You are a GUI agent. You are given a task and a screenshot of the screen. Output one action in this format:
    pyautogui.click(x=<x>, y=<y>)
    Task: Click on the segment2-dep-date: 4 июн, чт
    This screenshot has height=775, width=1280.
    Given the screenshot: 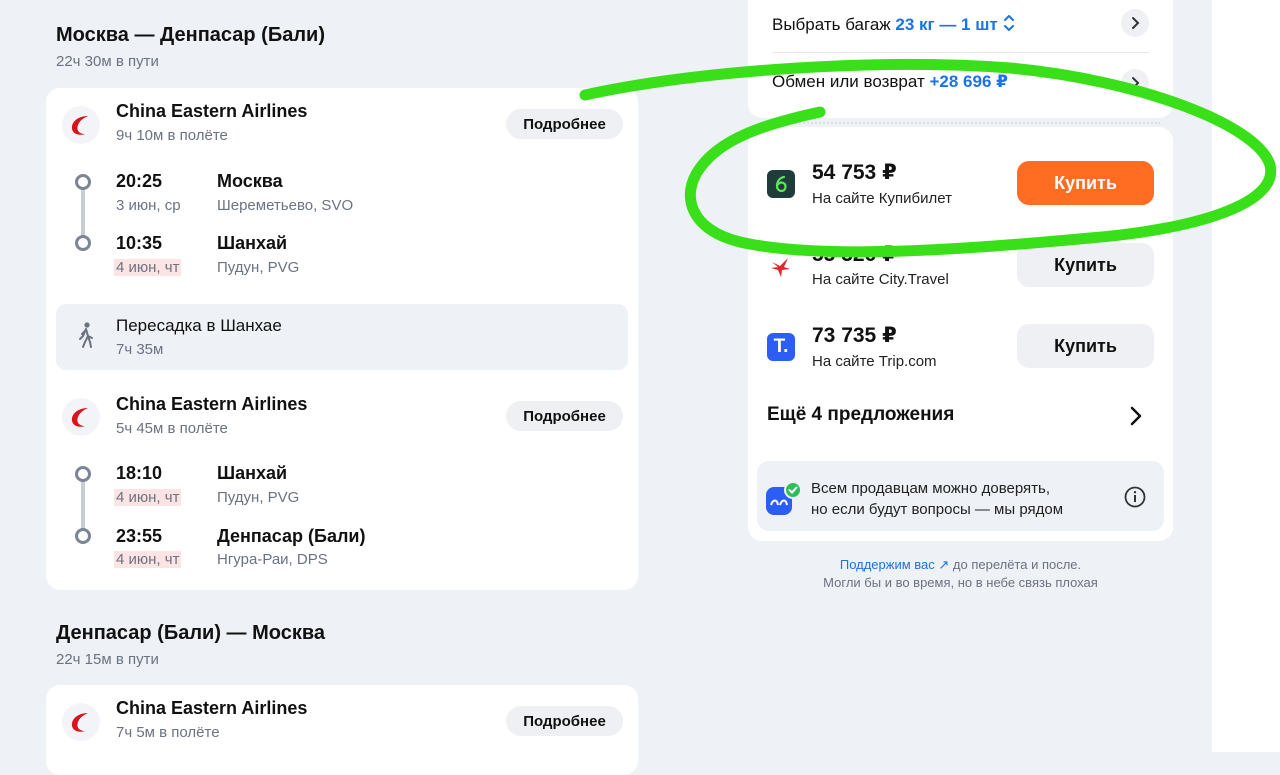 What is the action you would take?
    pyautogui.click(x=148, y=497)
    